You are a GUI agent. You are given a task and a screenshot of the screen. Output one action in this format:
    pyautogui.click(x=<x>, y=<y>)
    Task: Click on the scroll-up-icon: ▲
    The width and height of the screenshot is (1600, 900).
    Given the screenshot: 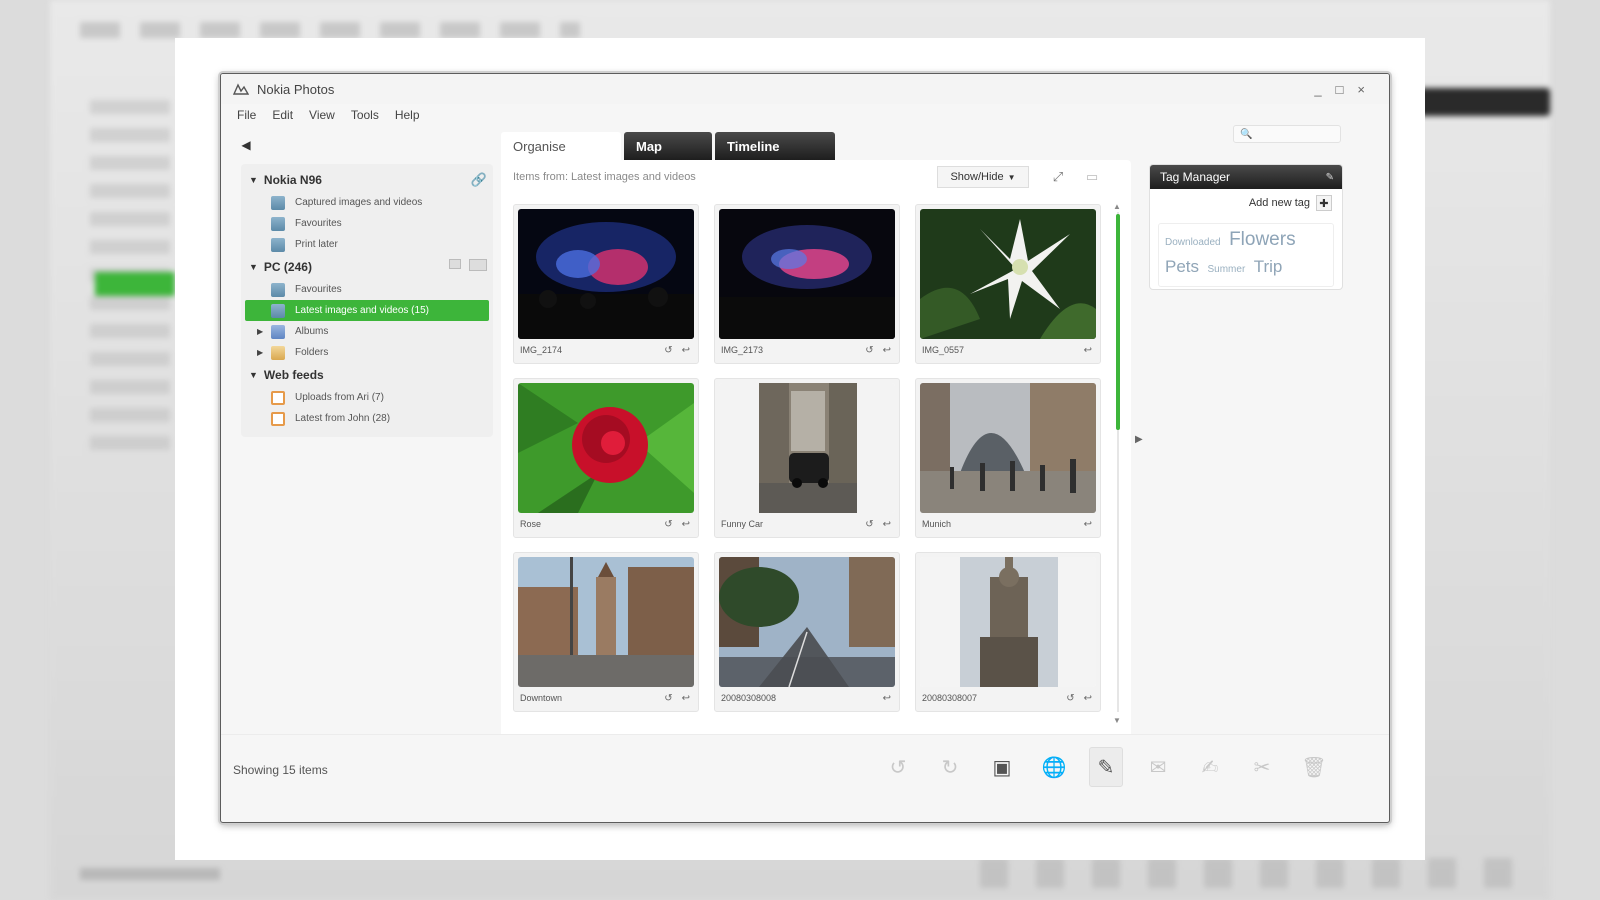 What is the action you would take?
    pyautogui.click(x=1117, y=206)
    